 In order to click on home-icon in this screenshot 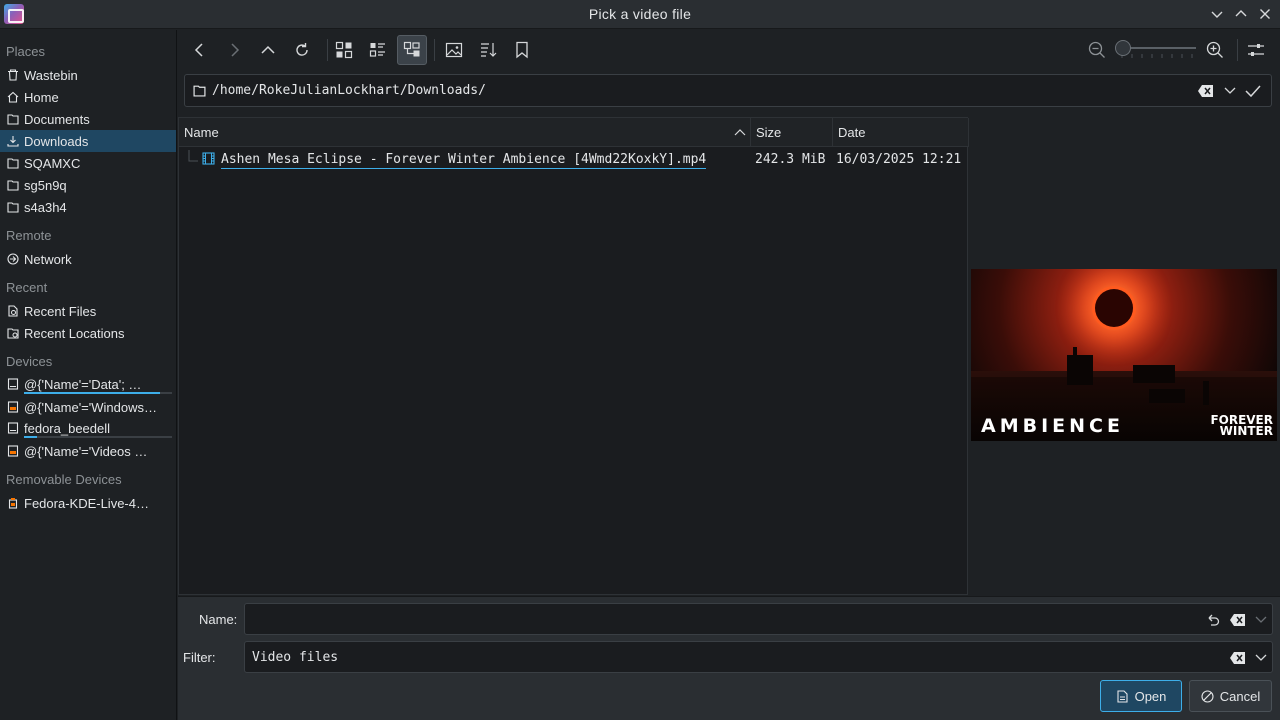, I will do `click(12, 97)`.